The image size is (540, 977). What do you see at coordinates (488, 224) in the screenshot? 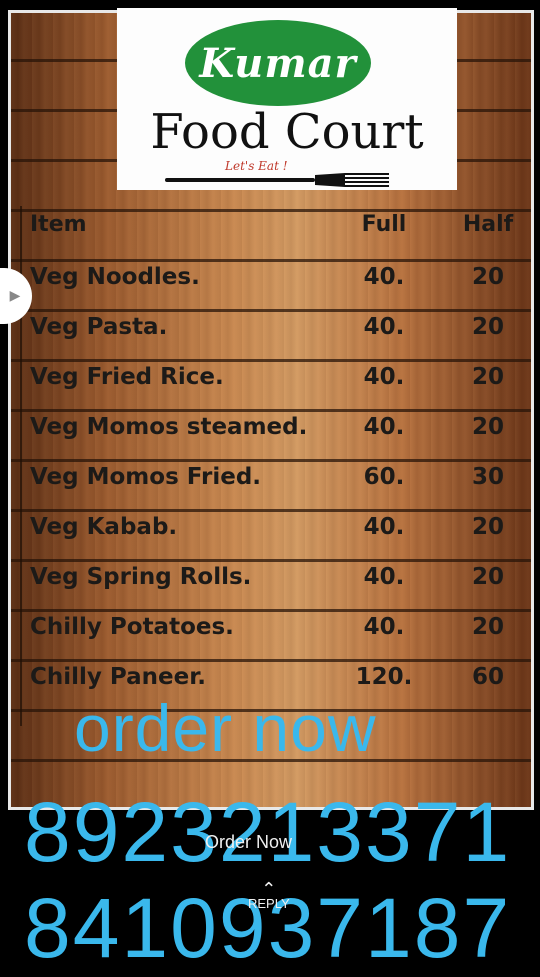
I see `header-half: Half` at bounding box center [488, 224].